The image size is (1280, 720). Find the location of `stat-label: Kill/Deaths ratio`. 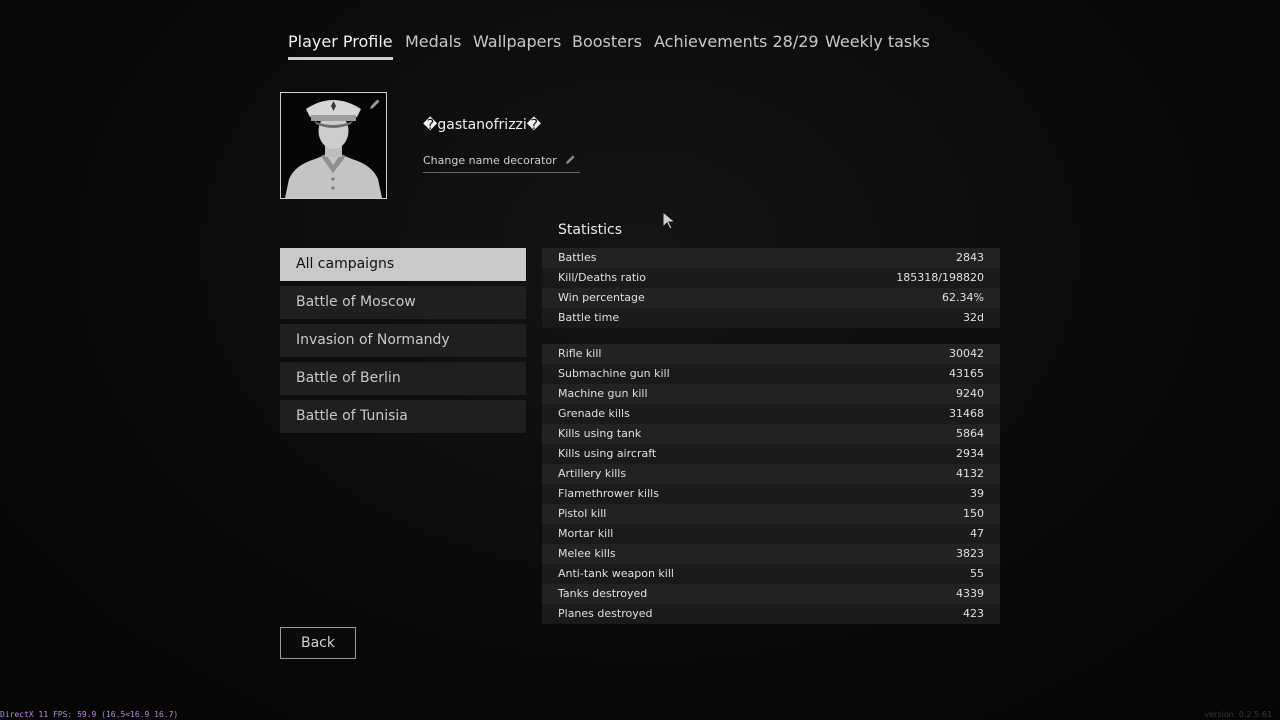

stat-label: Kill/Deaths ratio is located at coordinates (602, 277).